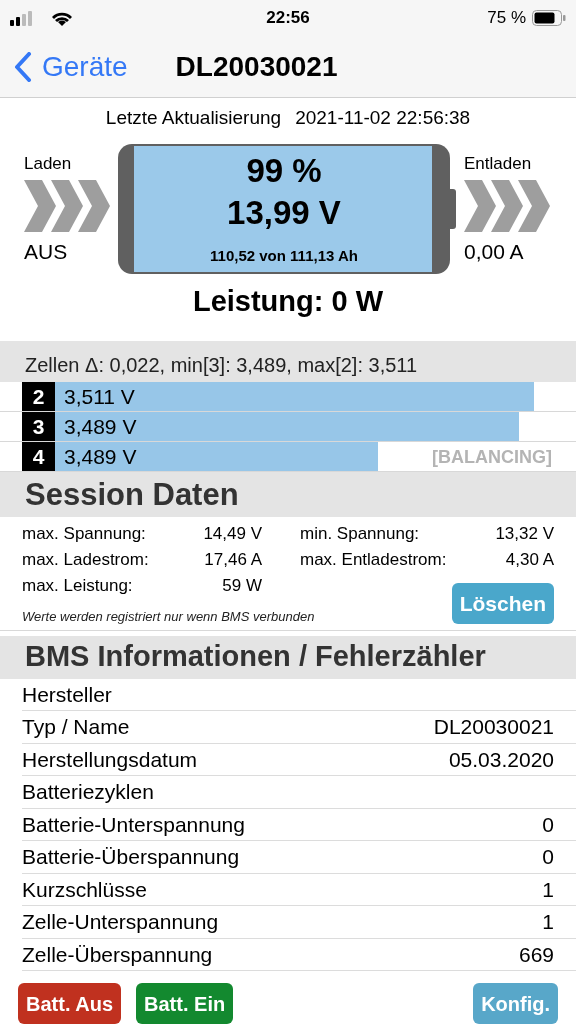 Image resolution: width=576 pixels, height=1024 pixels. I want to click on stat-value: 14,49 V, so click(232, 534).